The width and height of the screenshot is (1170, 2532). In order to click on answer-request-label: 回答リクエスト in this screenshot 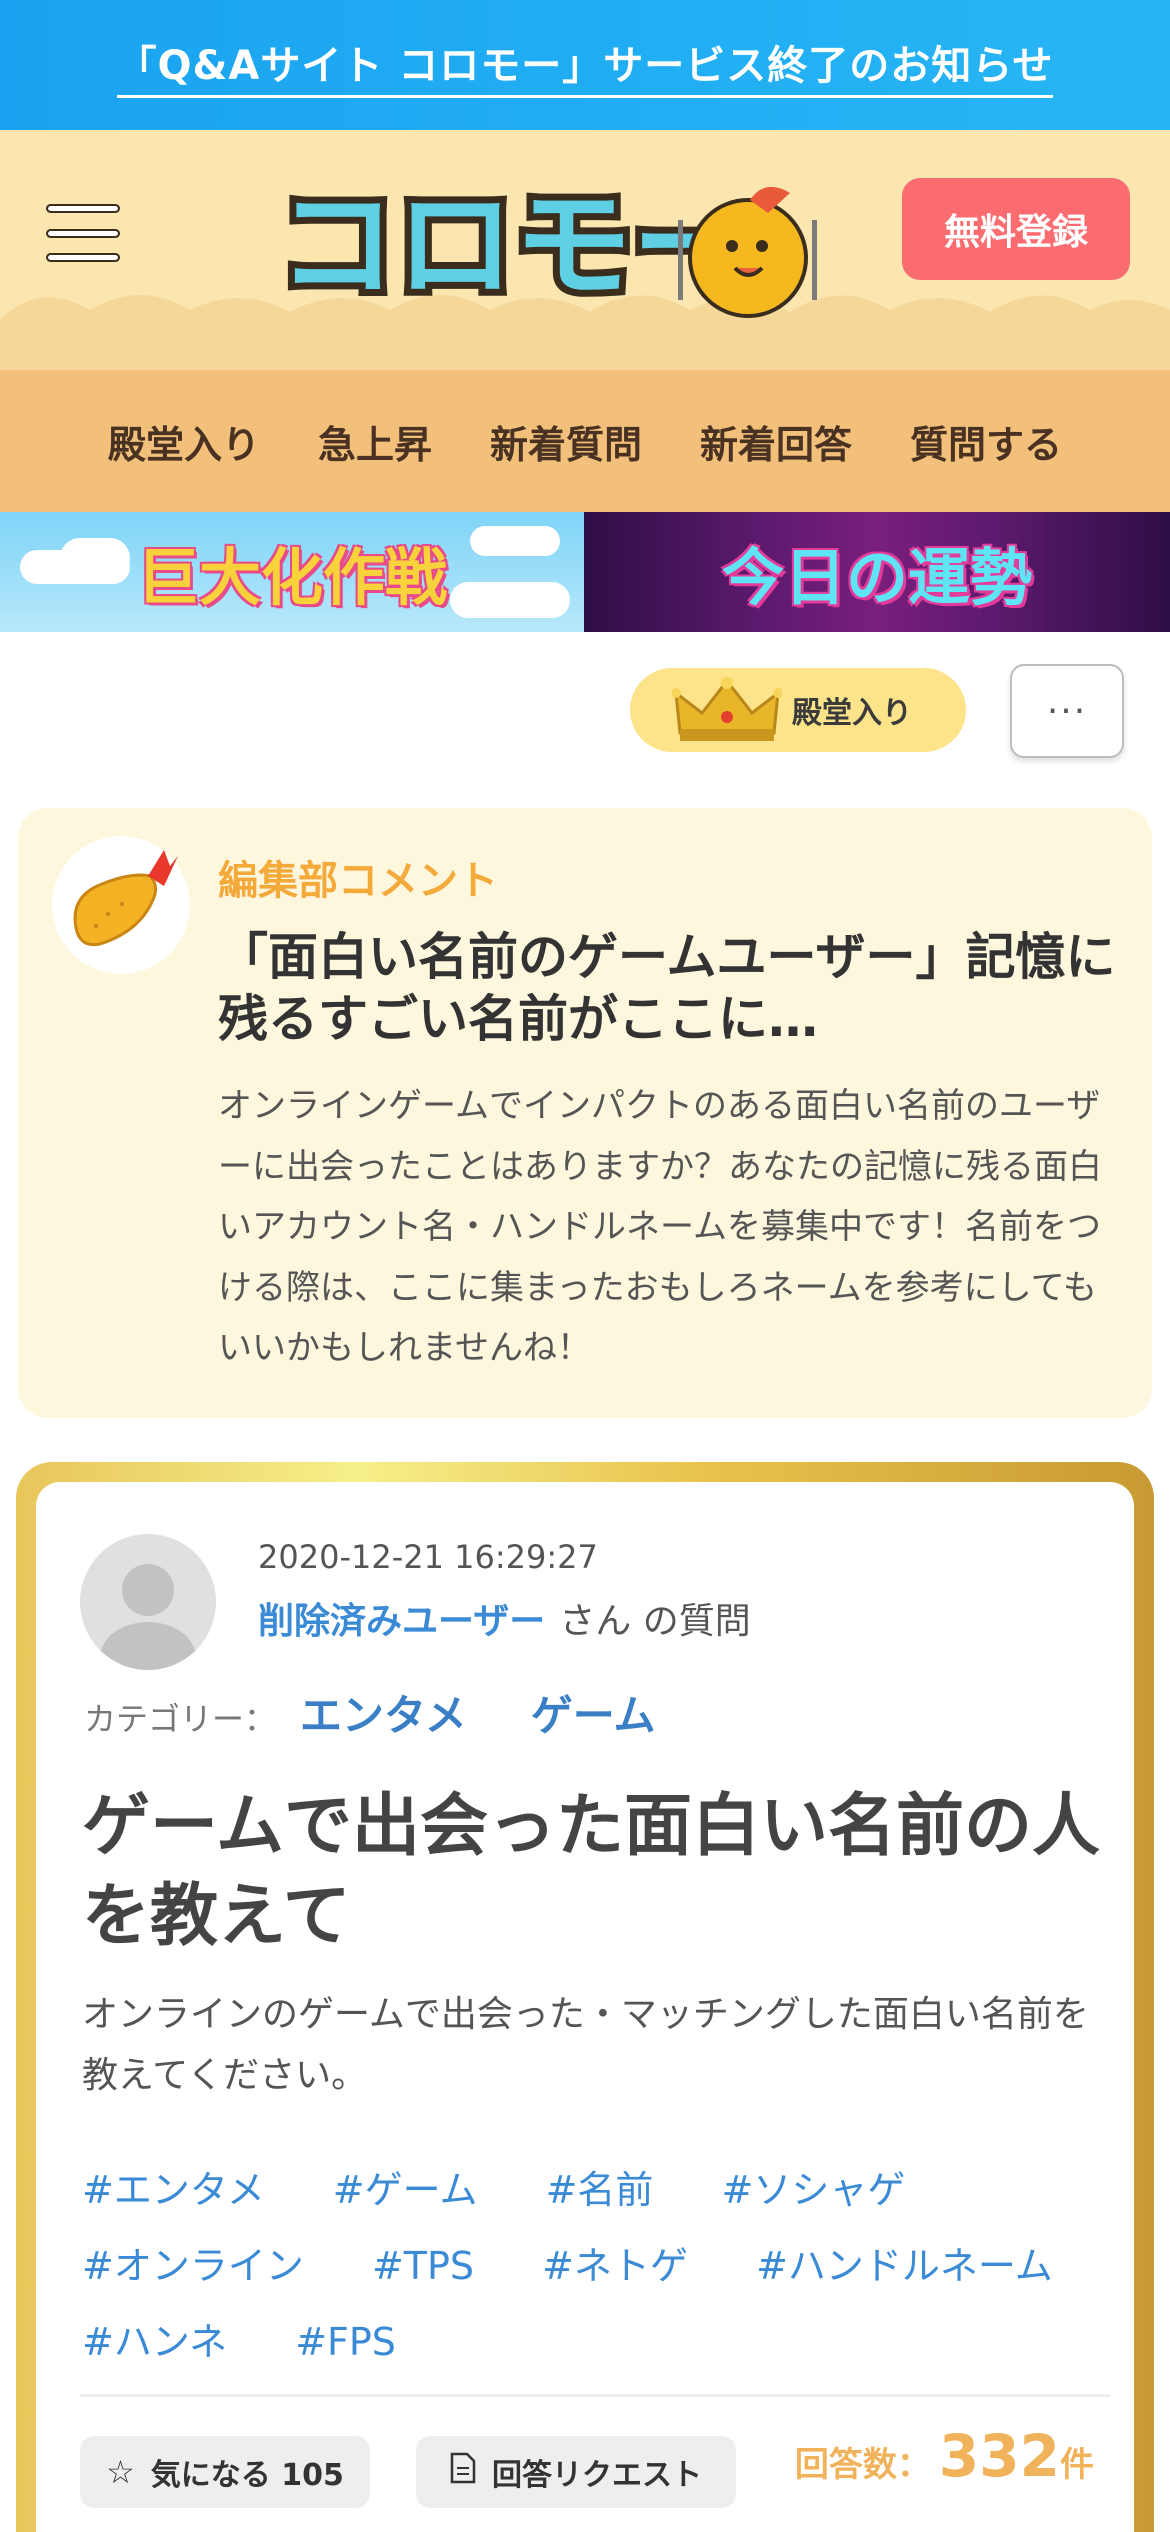, I will do `click(597, 2475)`.